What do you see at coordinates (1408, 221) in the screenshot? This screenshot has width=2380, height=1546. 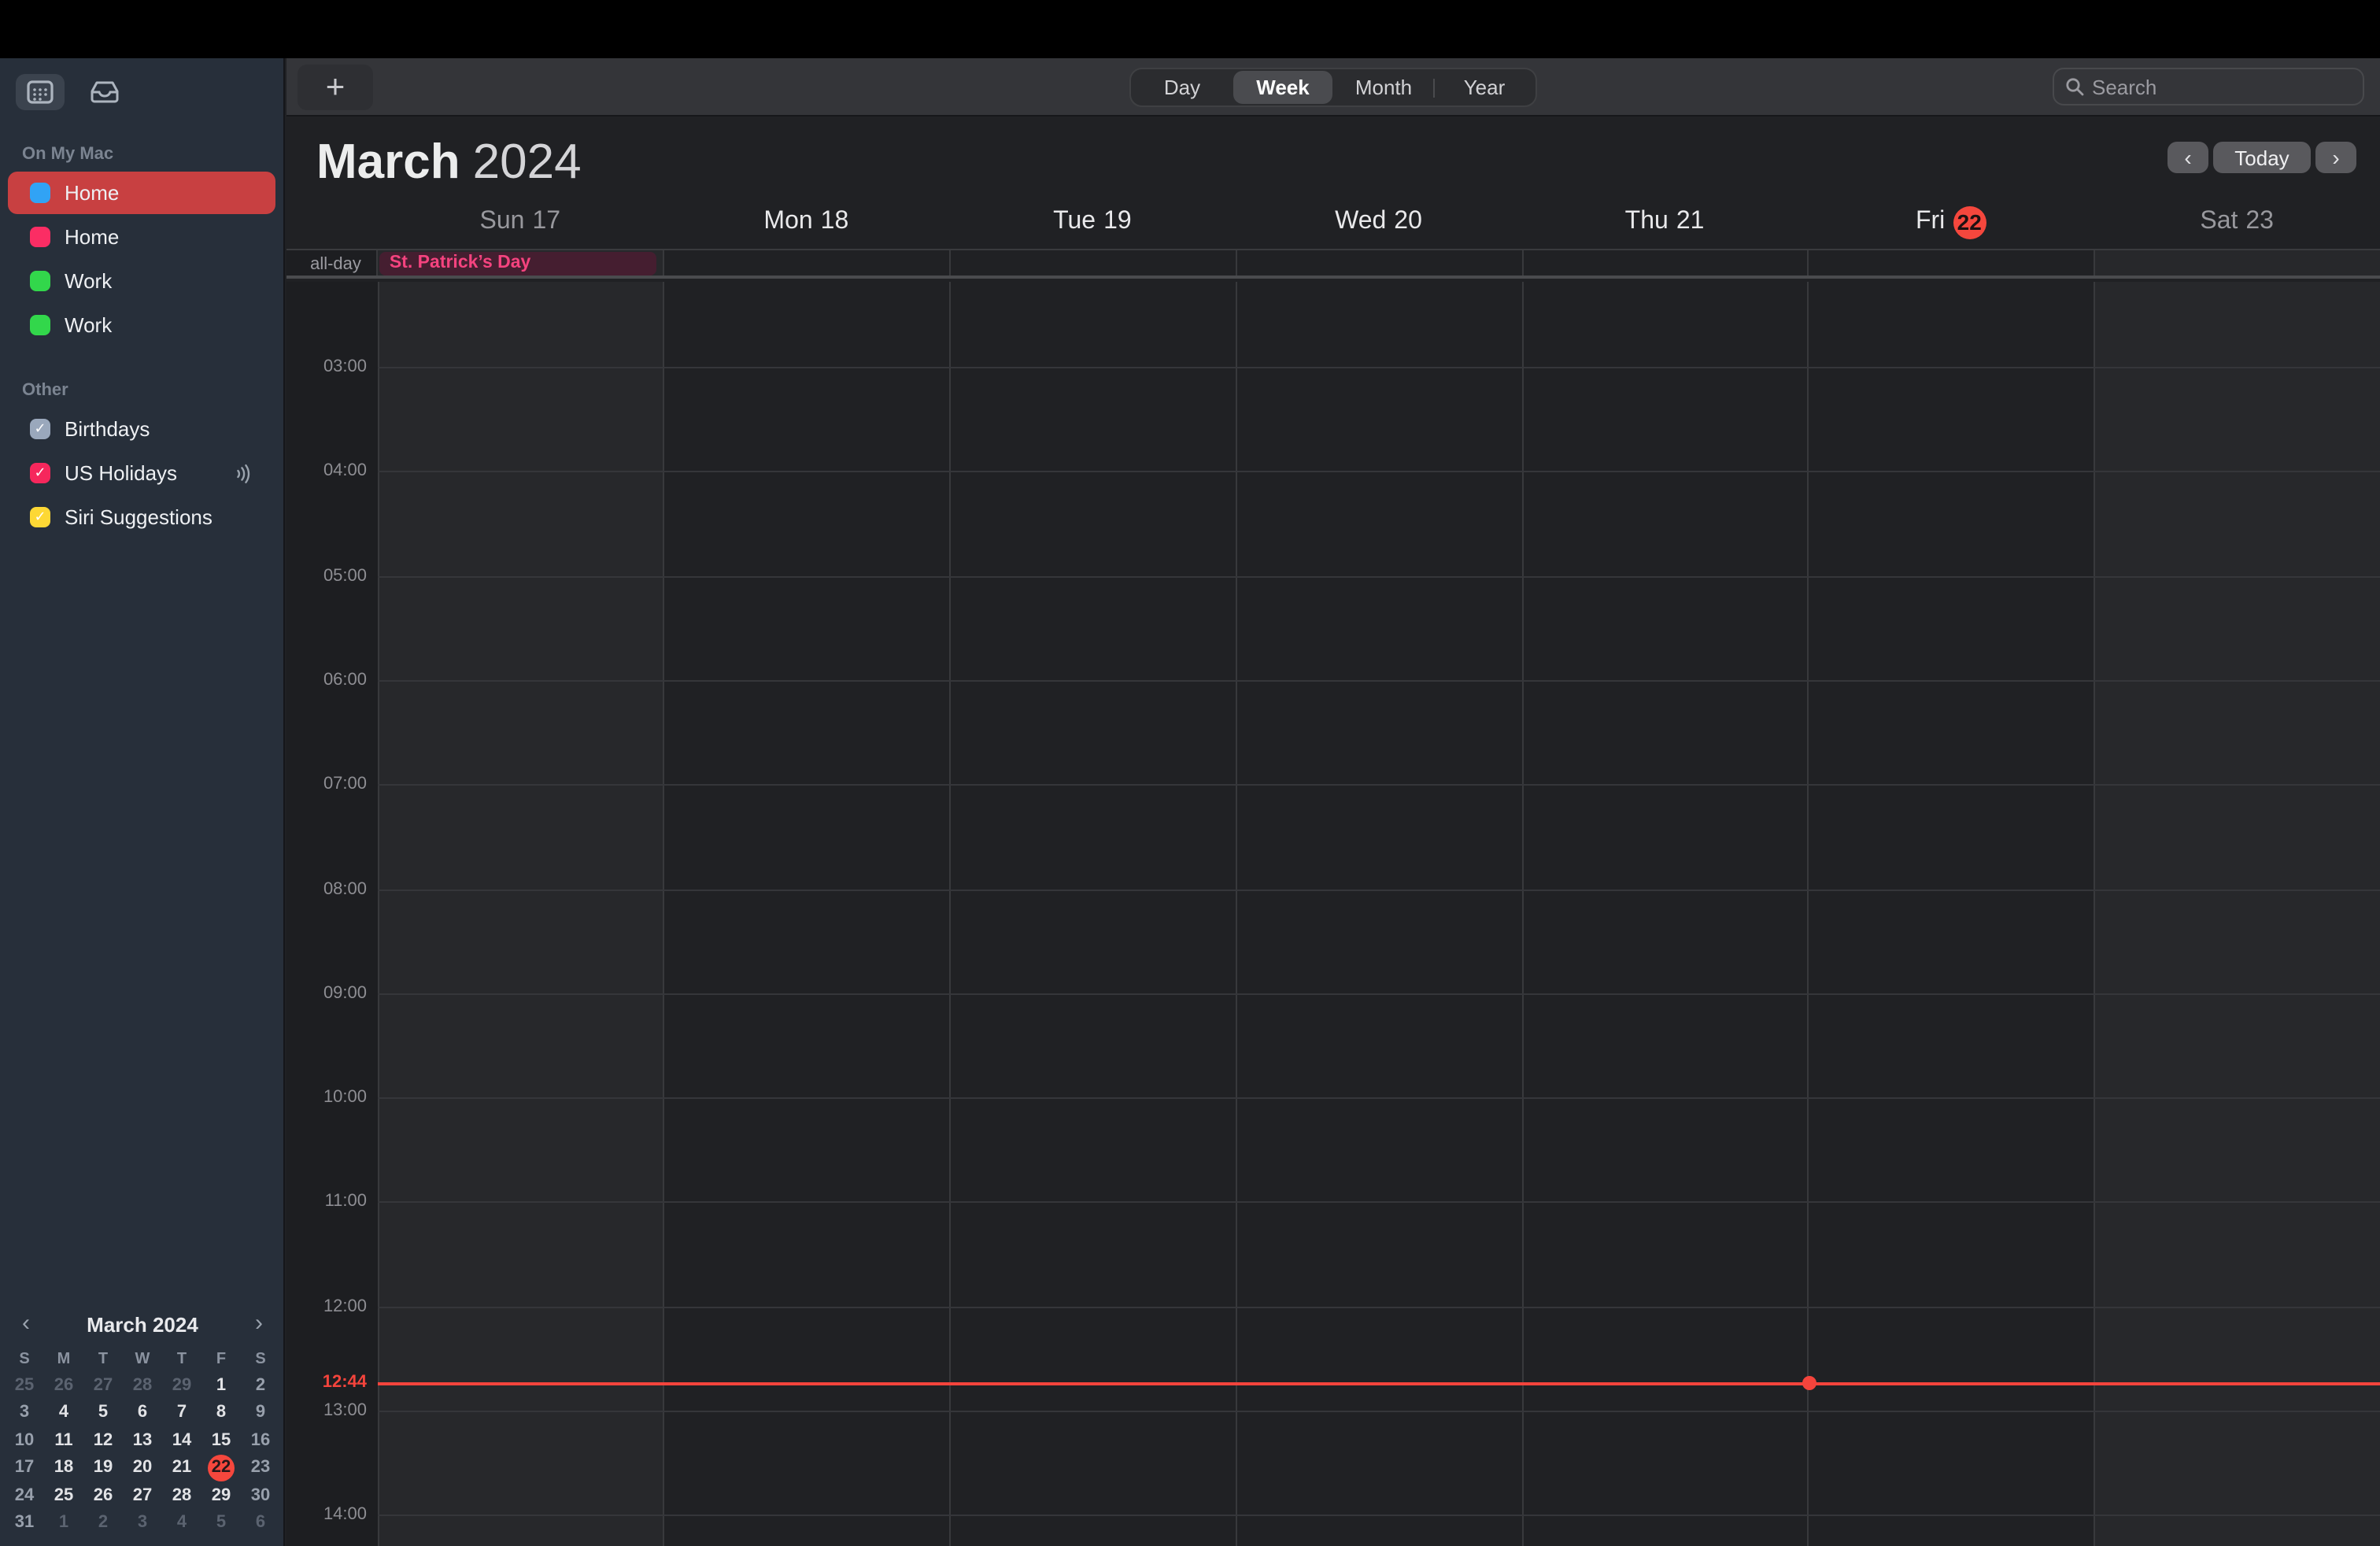 I see `day-header-number: 20` at bounding box center [1408, 221].